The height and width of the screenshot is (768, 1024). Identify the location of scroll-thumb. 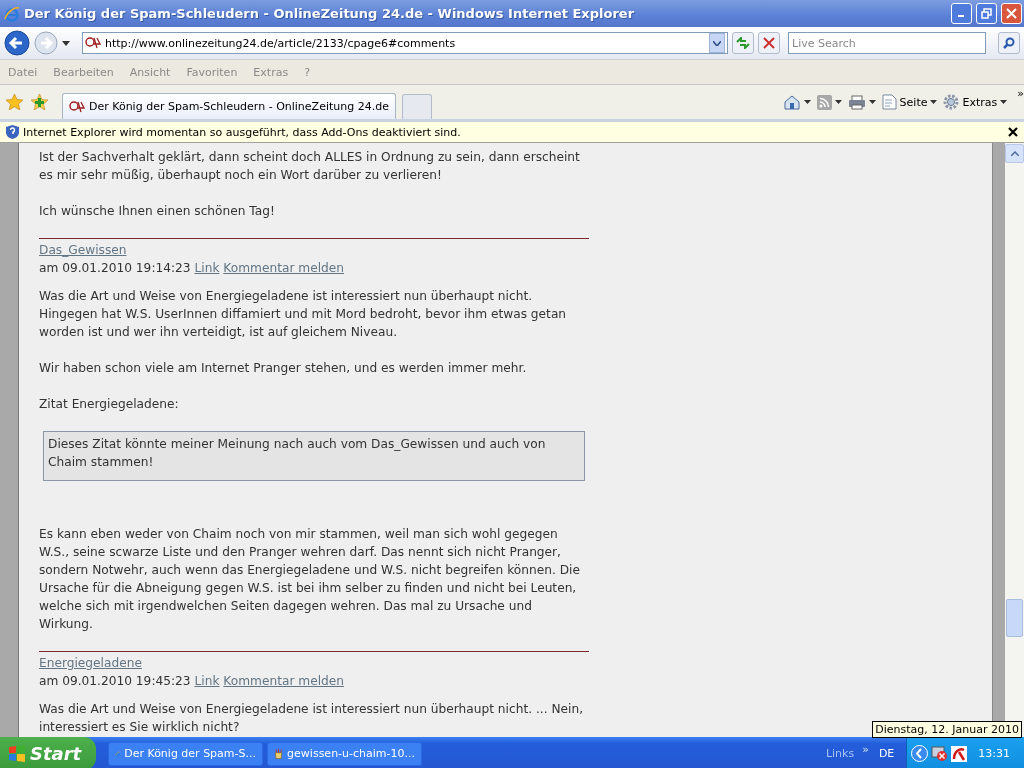
(1014, 618).